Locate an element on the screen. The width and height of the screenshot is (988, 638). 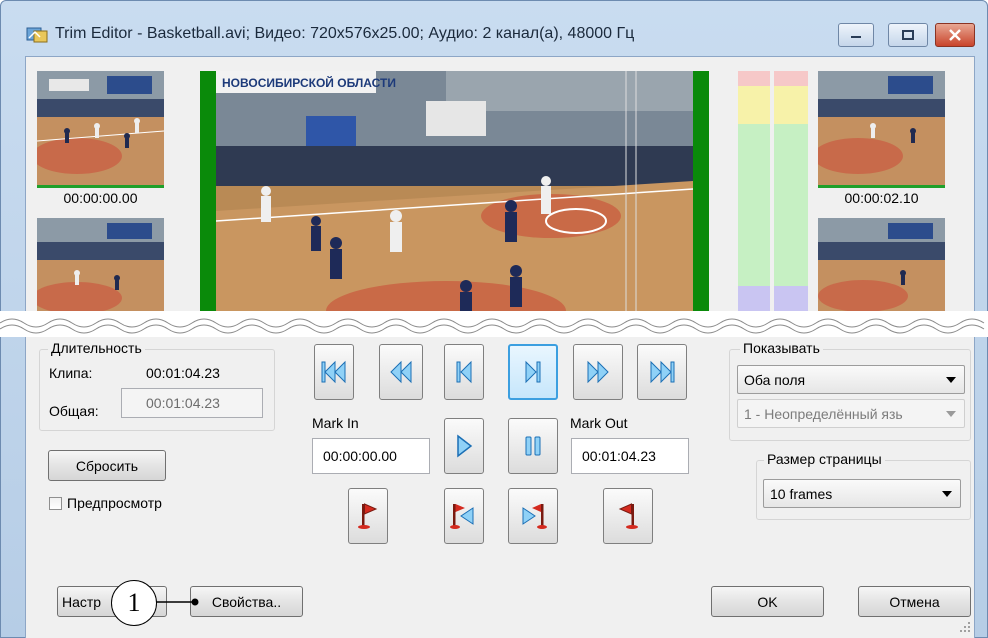
fields-select: Оба поля is located at coordinates (851, 379).